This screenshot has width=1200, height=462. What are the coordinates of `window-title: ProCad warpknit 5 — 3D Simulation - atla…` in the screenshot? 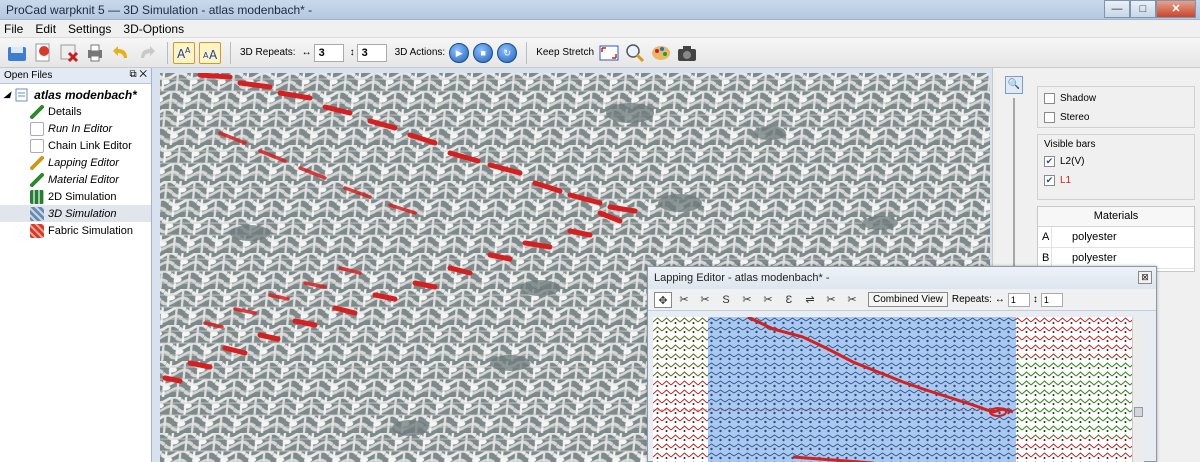 It's located at (159, 10).